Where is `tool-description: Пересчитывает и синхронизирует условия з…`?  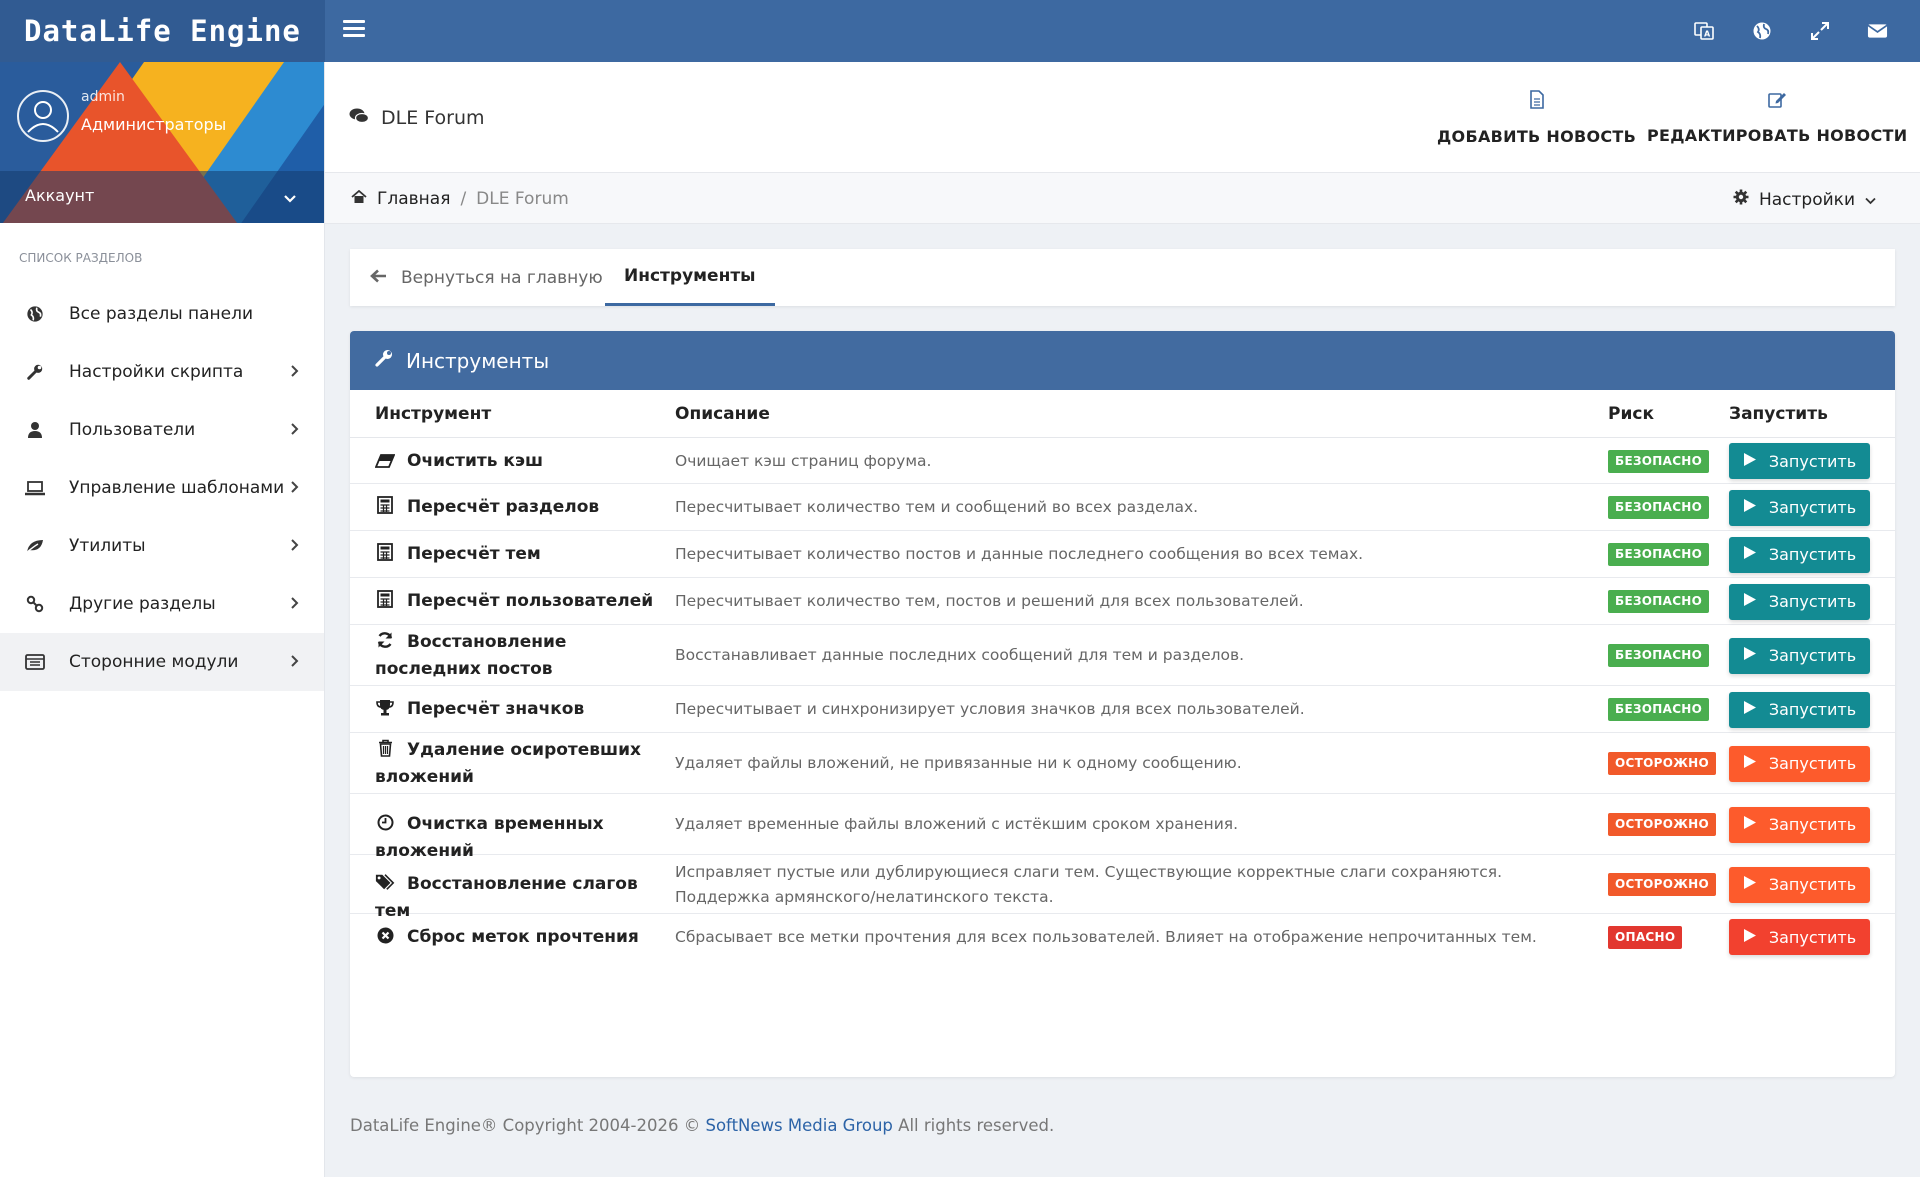 tool-description: Пересчитывает и синхронизирует условия з… is located at coordinates (990, 709).